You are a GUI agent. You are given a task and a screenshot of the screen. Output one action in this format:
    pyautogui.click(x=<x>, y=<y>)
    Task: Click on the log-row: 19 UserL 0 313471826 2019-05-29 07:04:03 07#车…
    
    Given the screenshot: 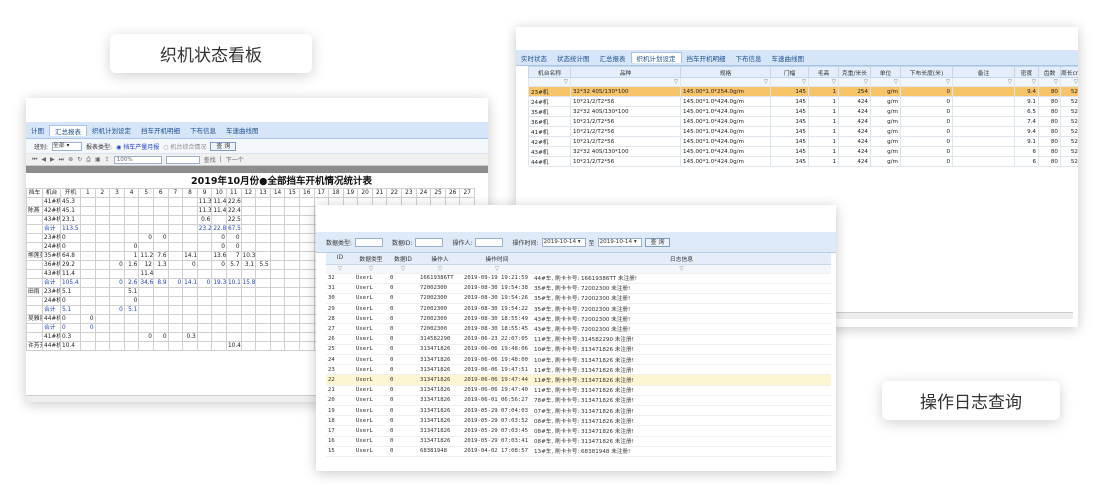 What is the action you would take?
    pyautogui.click(x=578, y=411)
    